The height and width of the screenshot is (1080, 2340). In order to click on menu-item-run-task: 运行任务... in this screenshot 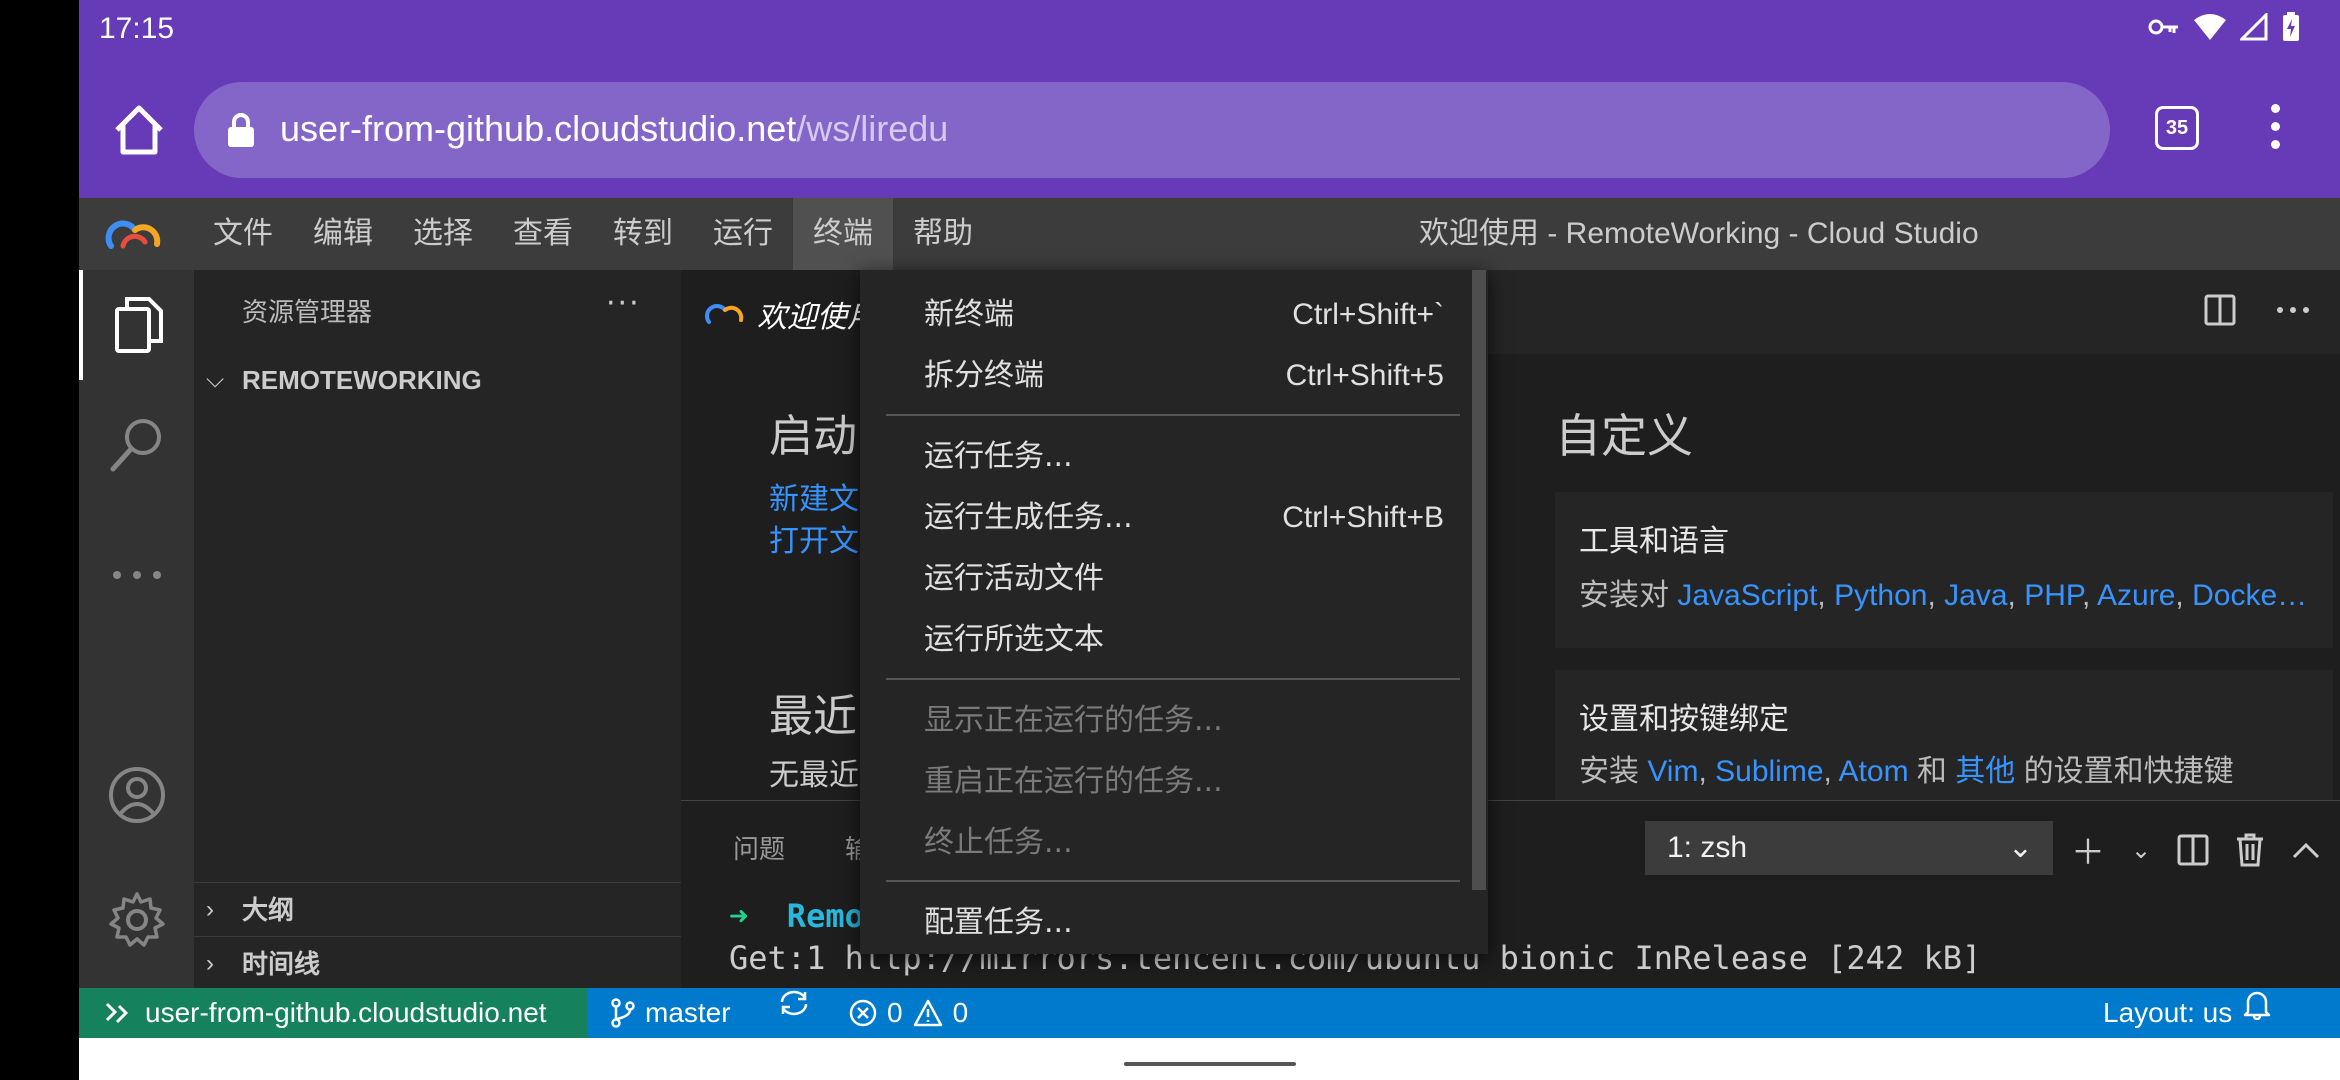, I will do `click(1160, 457)`.